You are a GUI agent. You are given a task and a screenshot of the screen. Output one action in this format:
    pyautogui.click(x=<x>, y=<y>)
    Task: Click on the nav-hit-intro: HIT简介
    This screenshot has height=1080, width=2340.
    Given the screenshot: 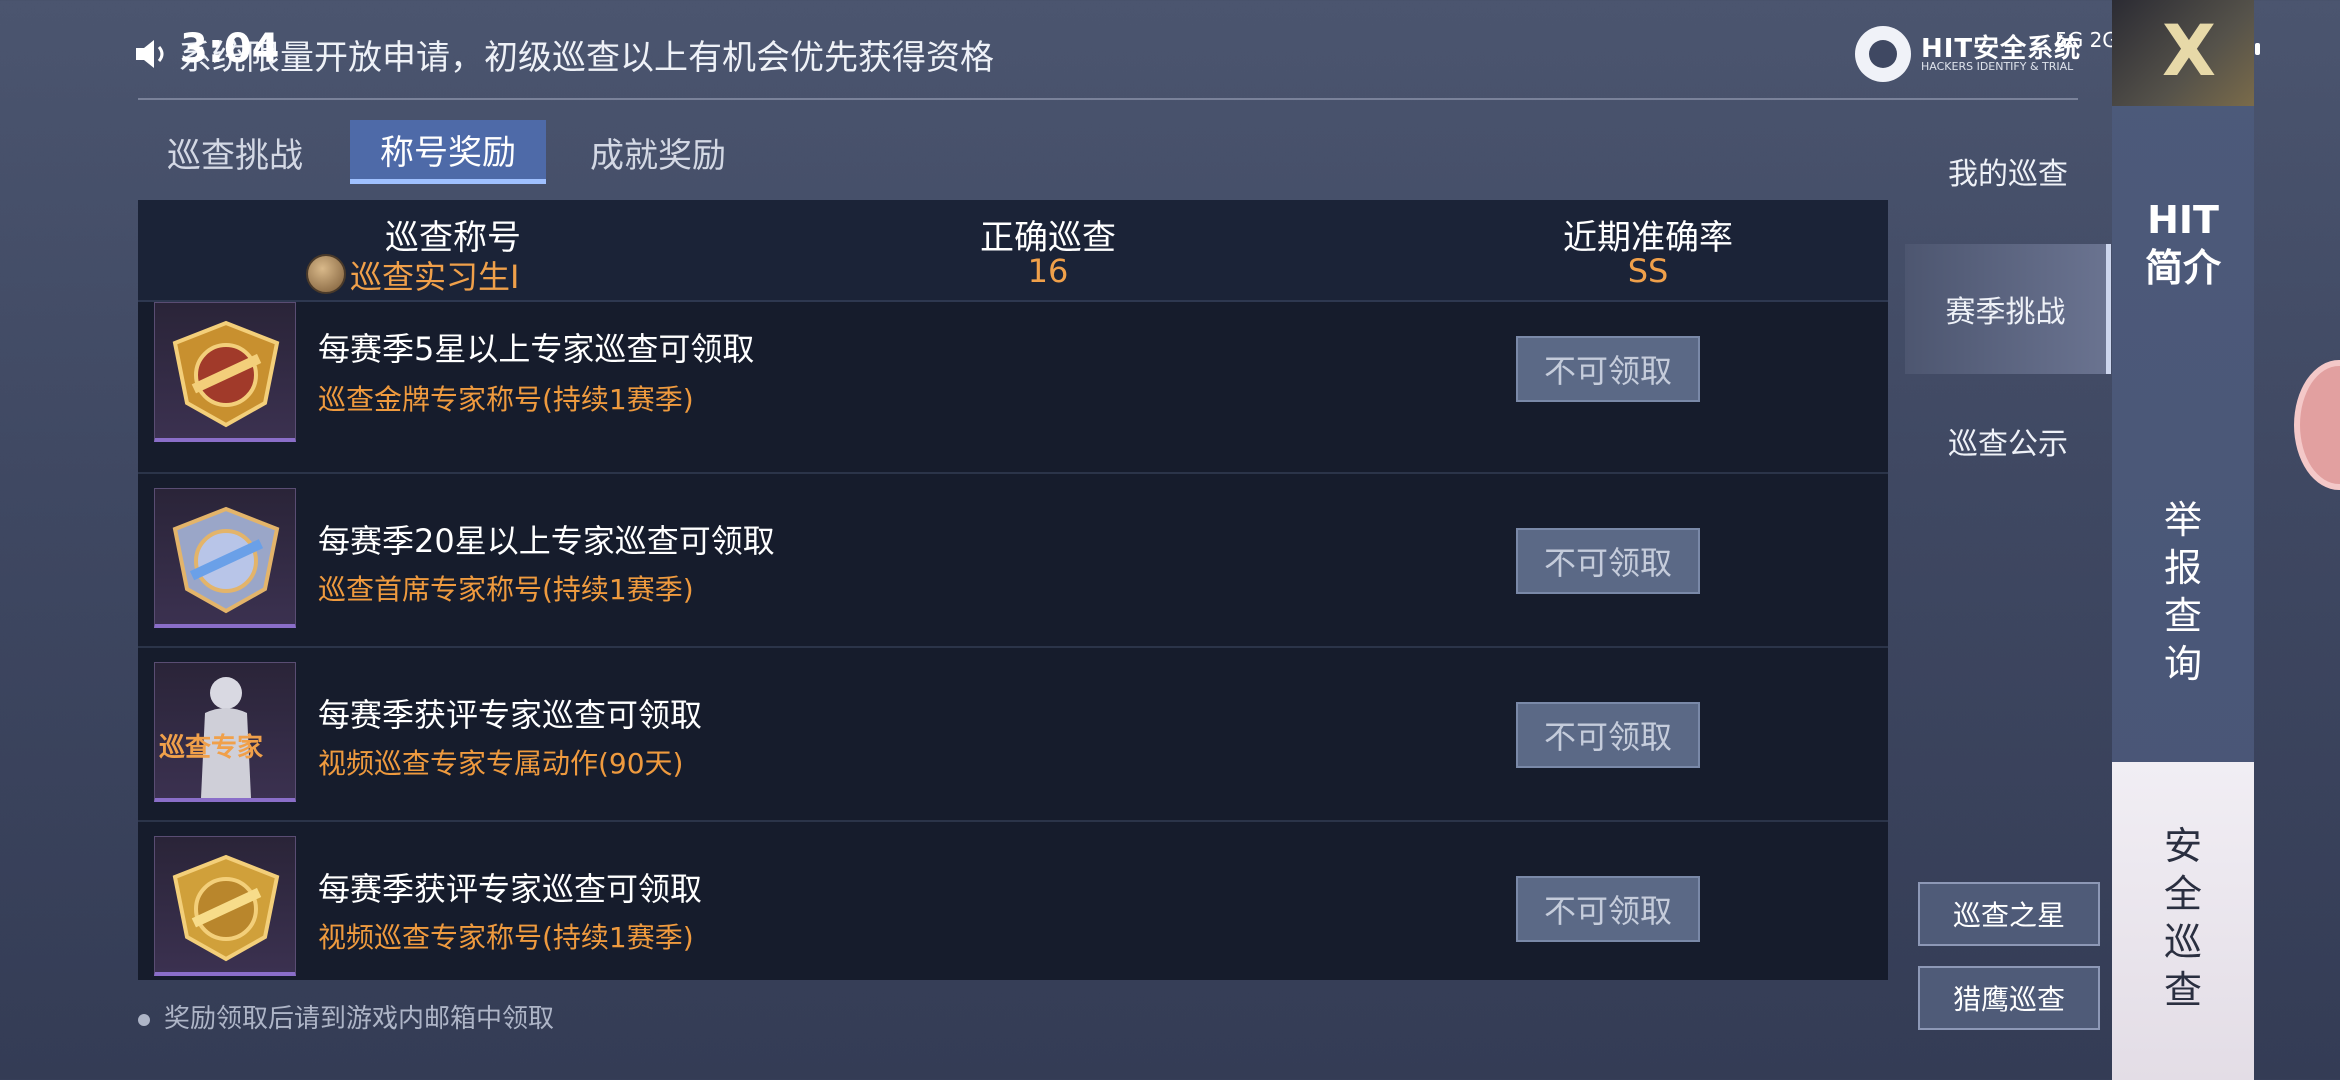 What is the action you would take?
    pyautogui.click(x=2183, y=244)
    